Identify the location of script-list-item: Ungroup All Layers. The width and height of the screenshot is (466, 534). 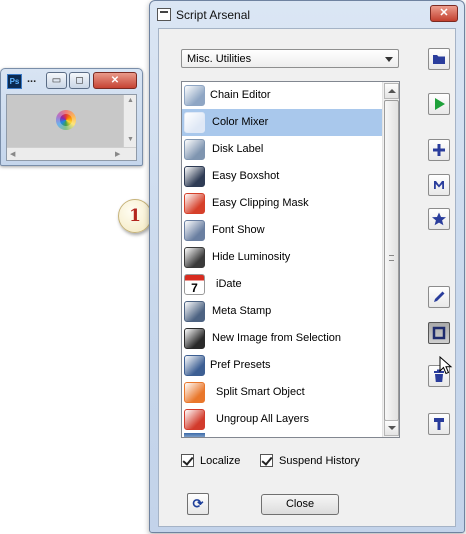
(282, 419).